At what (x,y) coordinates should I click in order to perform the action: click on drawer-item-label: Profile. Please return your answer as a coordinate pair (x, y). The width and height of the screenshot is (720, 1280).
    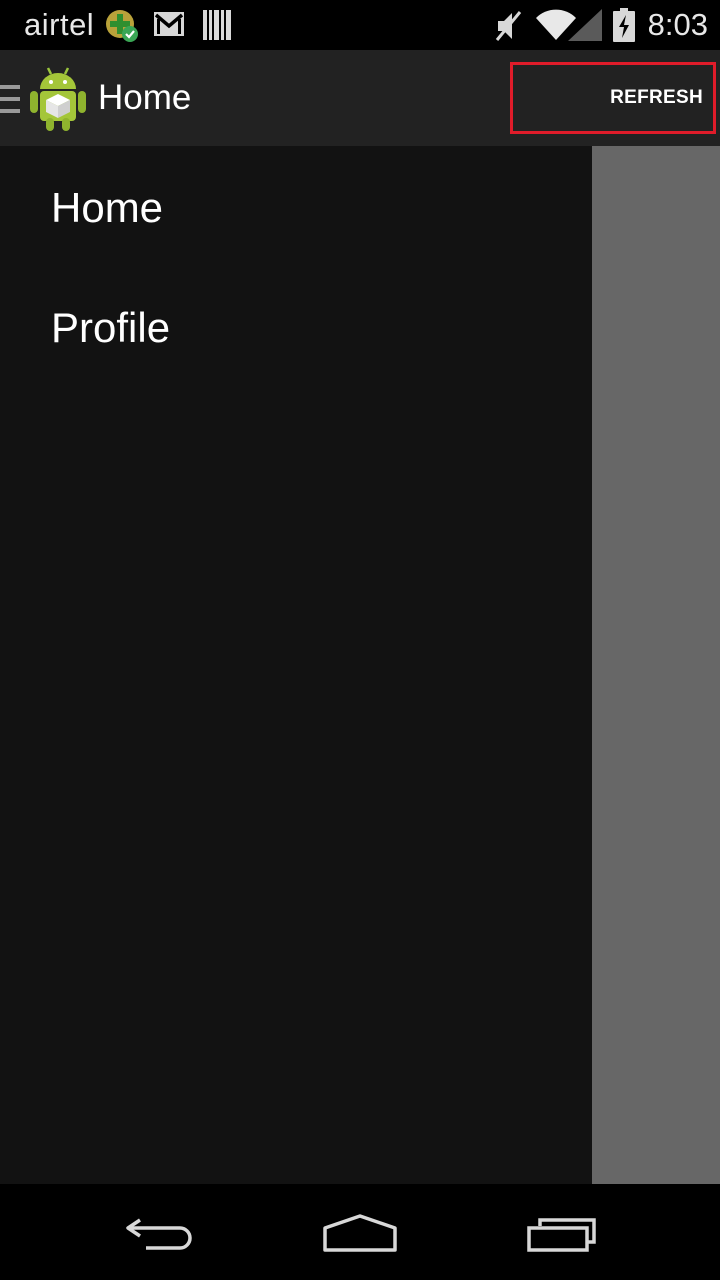
    Looking at the image, I should click on (111, 327).